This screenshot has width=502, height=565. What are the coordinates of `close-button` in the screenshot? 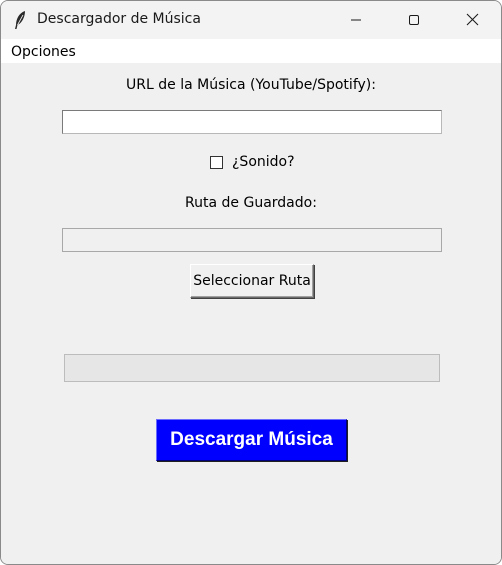 It's located at (472, 20).